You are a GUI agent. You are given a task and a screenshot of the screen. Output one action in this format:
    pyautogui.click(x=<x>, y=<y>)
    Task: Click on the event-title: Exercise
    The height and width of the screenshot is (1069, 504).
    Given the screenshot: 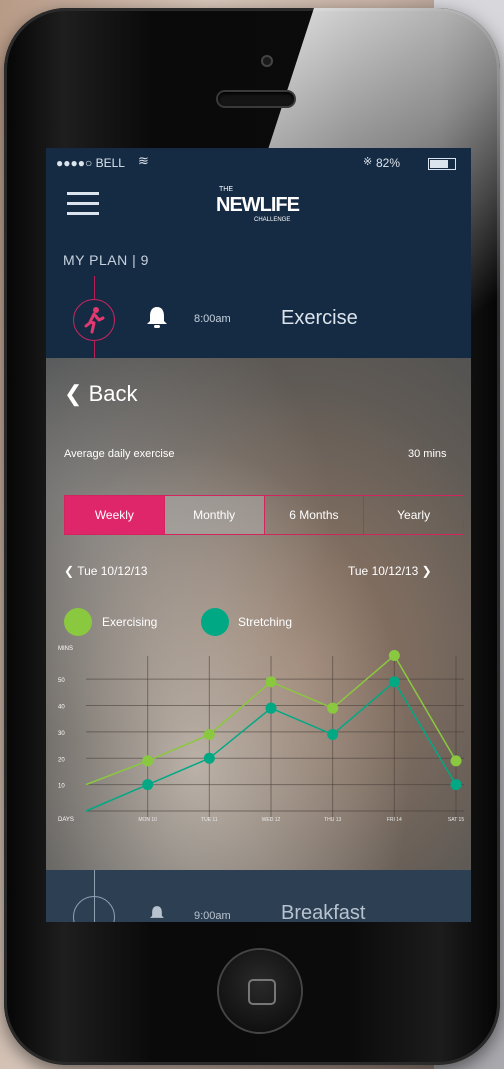 What is the action you would take?
    pyautogui.click(x=319, y=318)
    